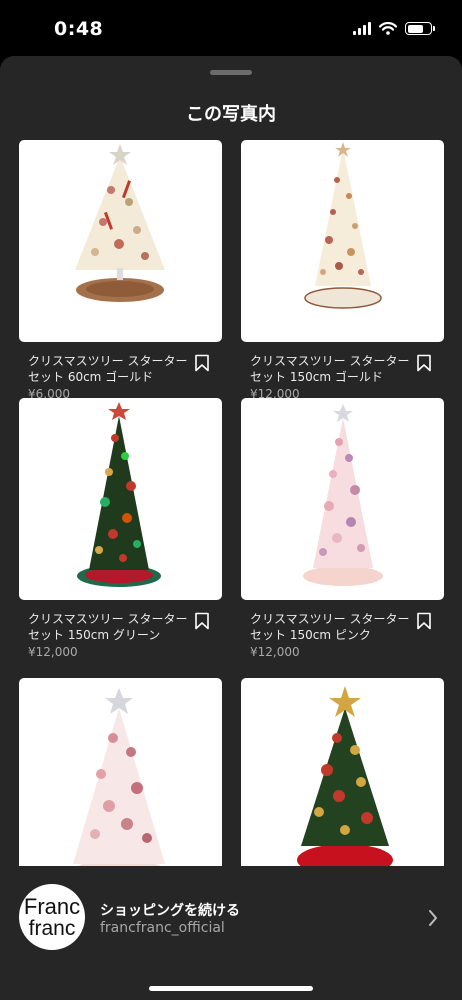 This screenshot has width=462, height=1000. What do you see at coordinates (120, 499) in the screenshot?
I see `product-image-green-tree-150cm` at bounding box center [120, 499].